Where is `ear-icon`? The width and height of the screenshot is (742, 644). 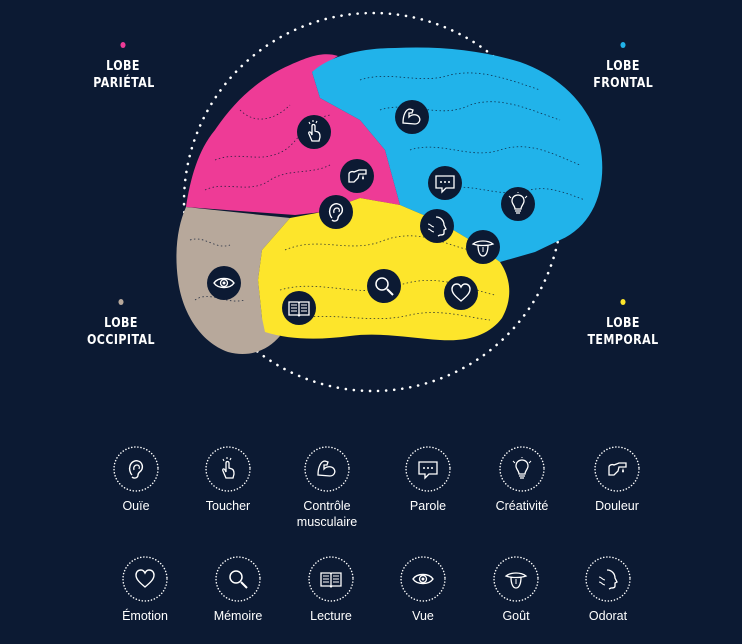
ear-icon is located at coordinates (136, 469).